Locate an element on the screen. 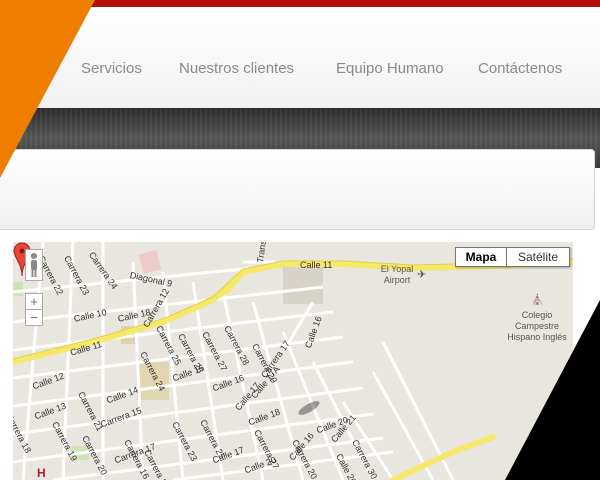 The image size is (600, 480). school-icon: ⛪ is located at coordinates (537, 300).